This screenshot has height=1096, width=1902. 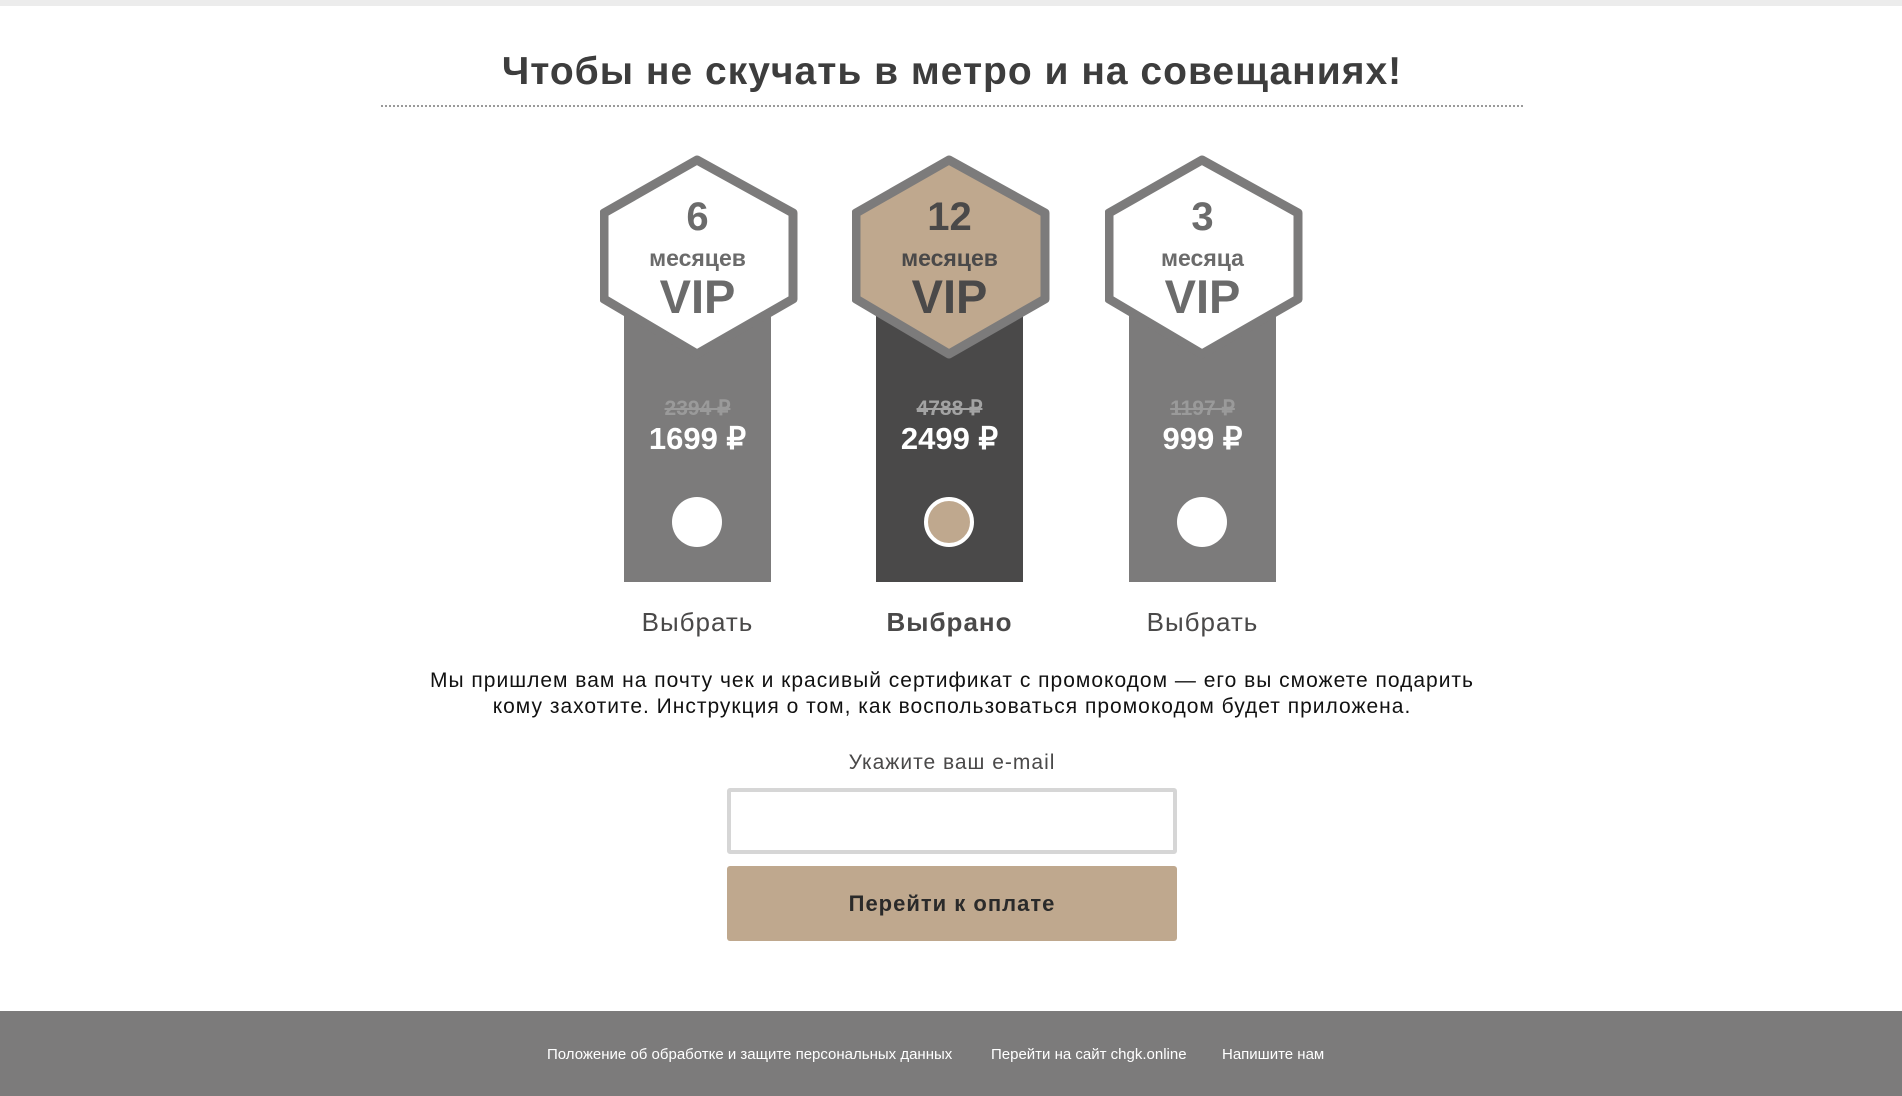 What do you see at coordinates (1202, 217) in the screenshot?
I see `plan-months: 3` at bounding box center [1202, 217].